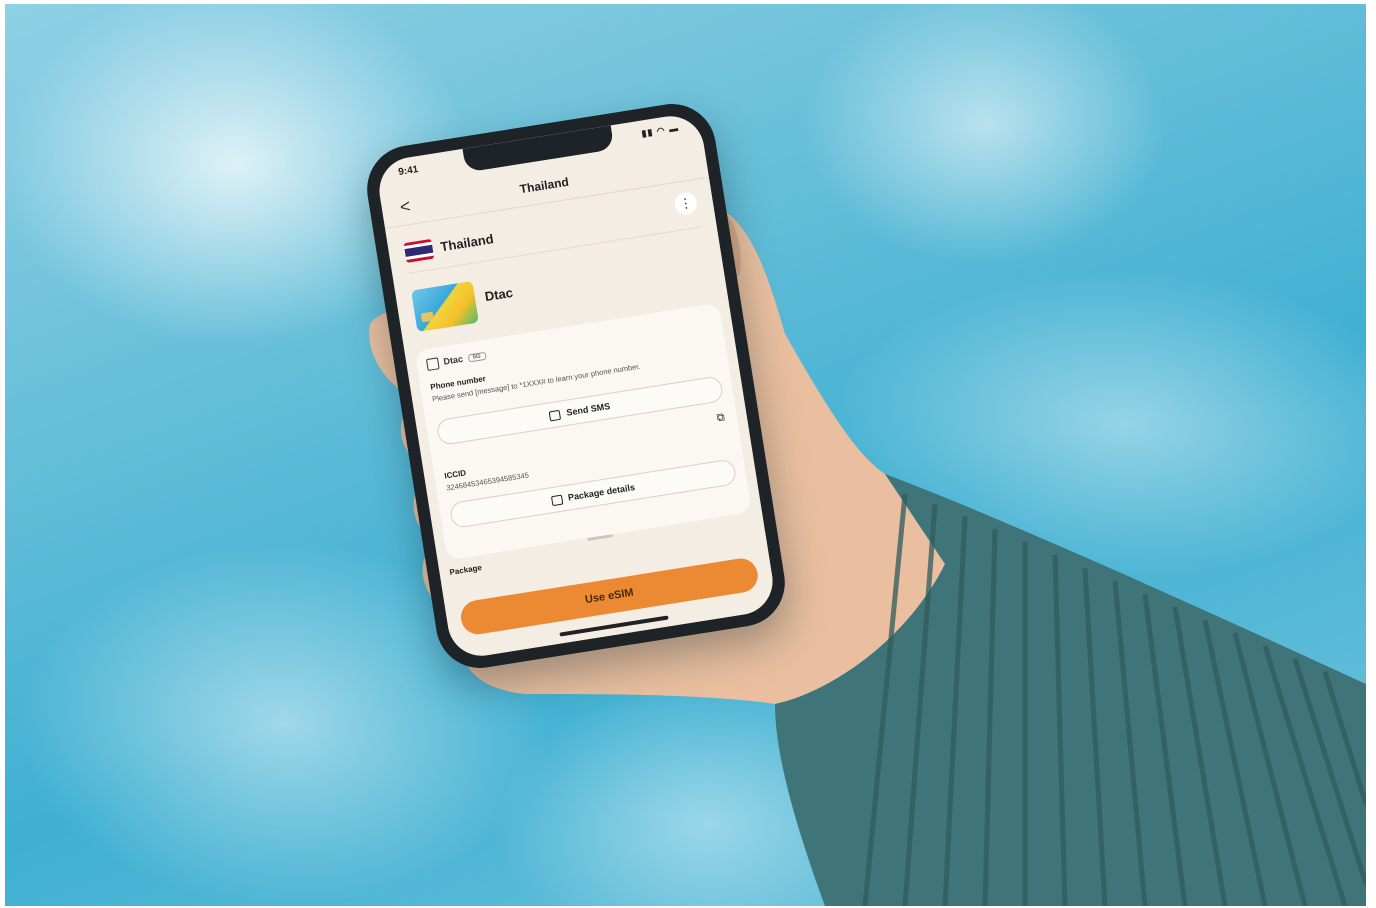 The width and height of the screenshot is (1376, 908). I want to click on sim-icon, so click(432, 364).